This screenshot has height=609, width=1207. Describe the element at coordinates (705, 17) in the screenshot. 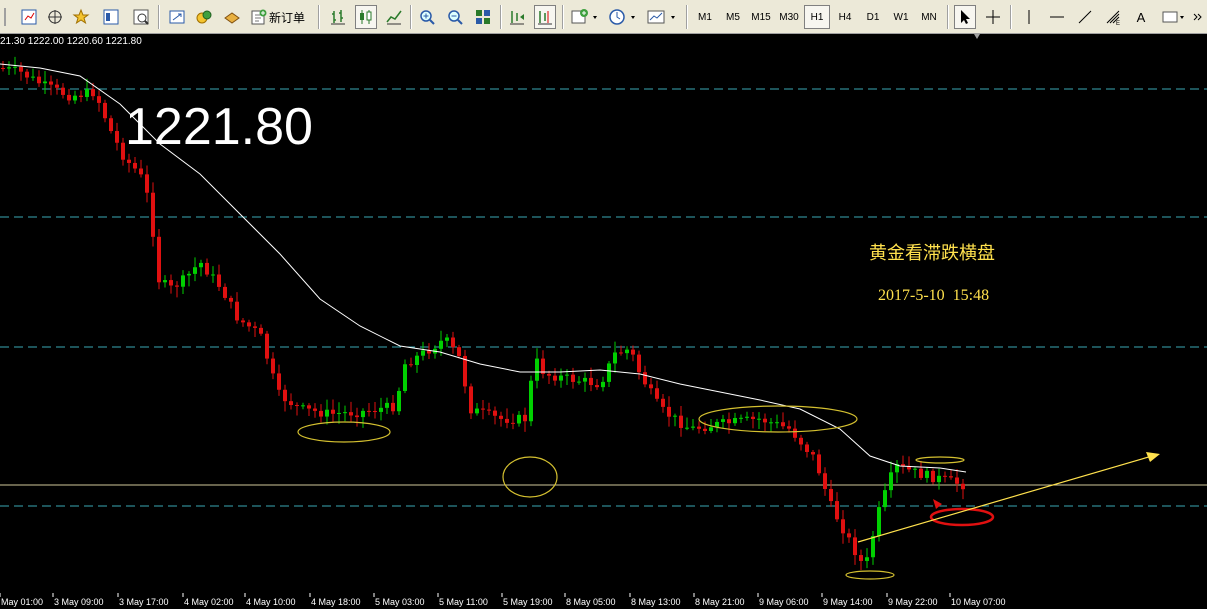

I see `timeframe-m1: M1` at that location.